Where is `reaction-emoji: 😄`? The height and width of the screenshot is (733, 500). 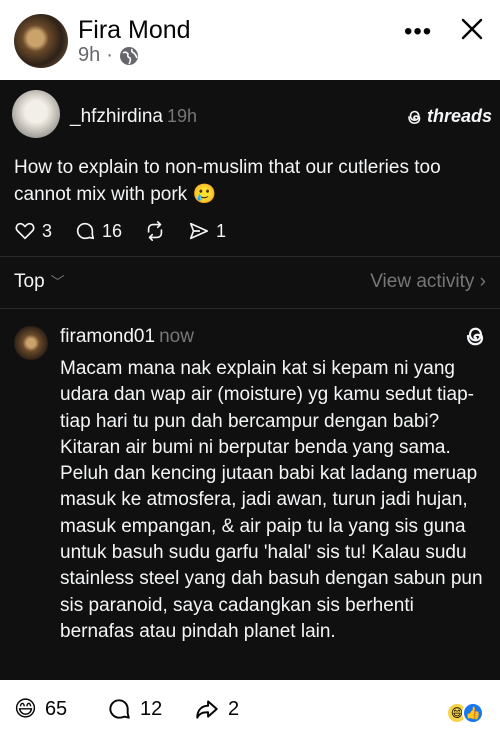 reaction-emoji: 😄 is located at coordinates (25, 708).